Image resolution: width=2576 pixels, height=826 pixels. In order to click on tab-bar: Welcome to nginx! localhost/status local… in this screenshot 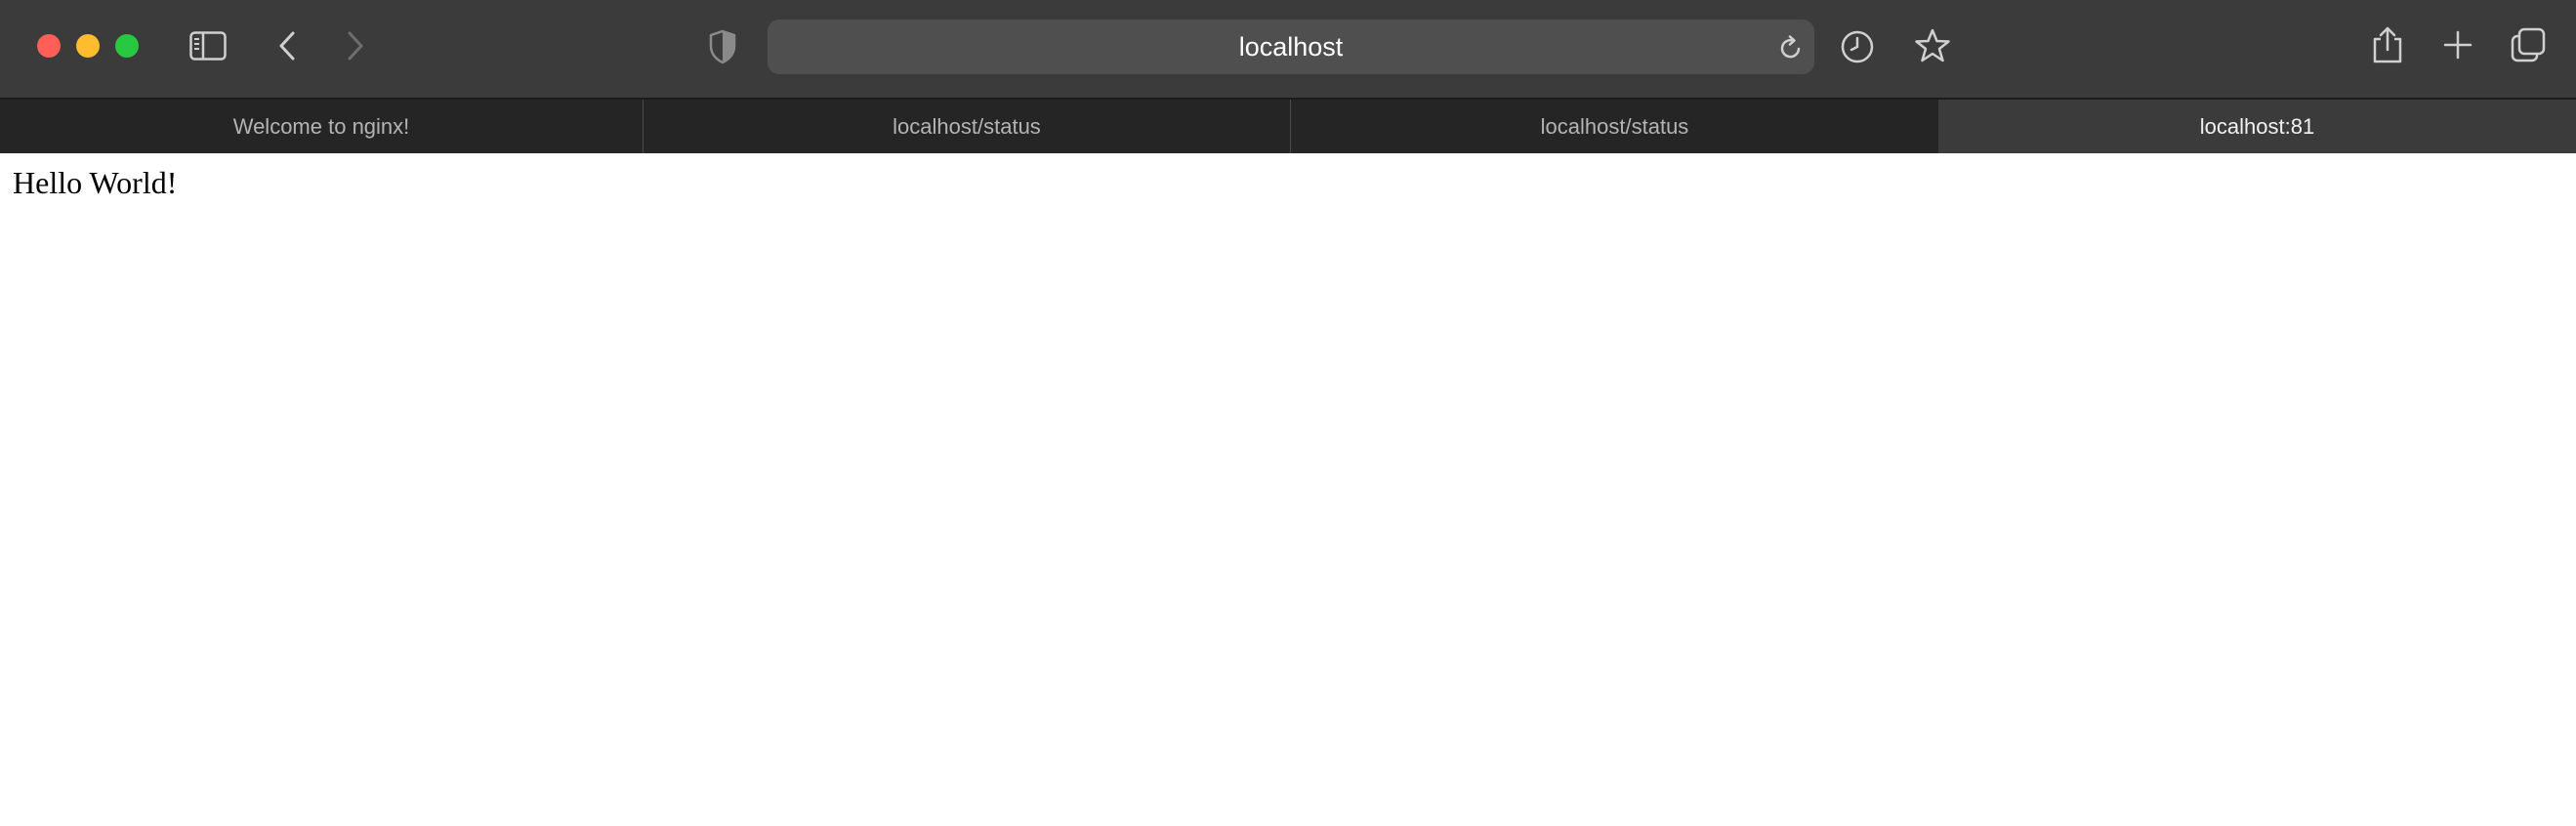, I will do `click(1288, 125)`.